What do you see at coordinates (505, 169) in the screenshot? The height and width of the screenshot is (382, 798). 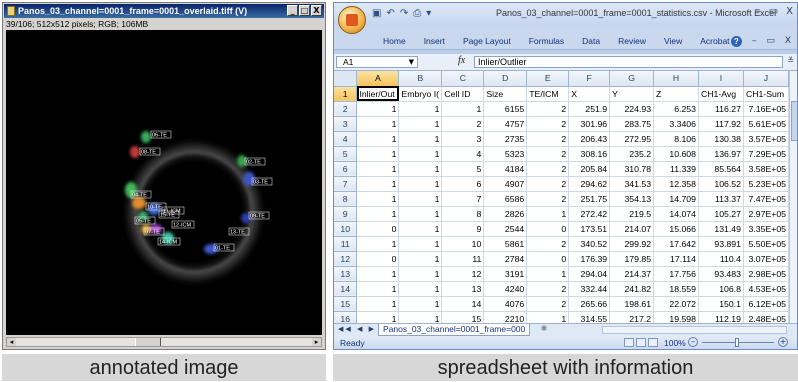 I see `data-cell: 4184` at bounding box center [505, 169].